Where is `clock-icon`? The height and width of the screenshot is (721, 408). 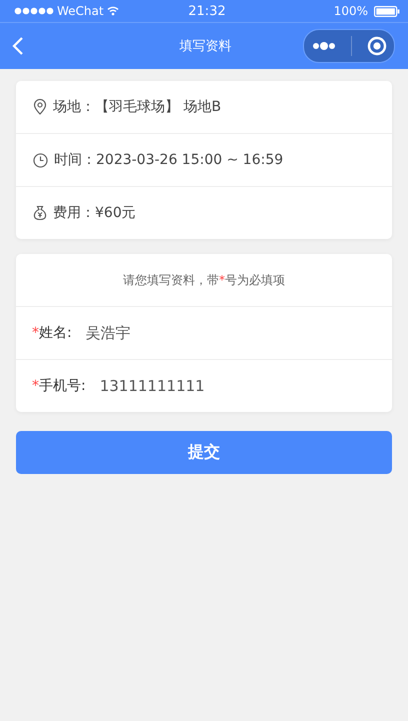 clock-icon is located at coordinates (40, 160).